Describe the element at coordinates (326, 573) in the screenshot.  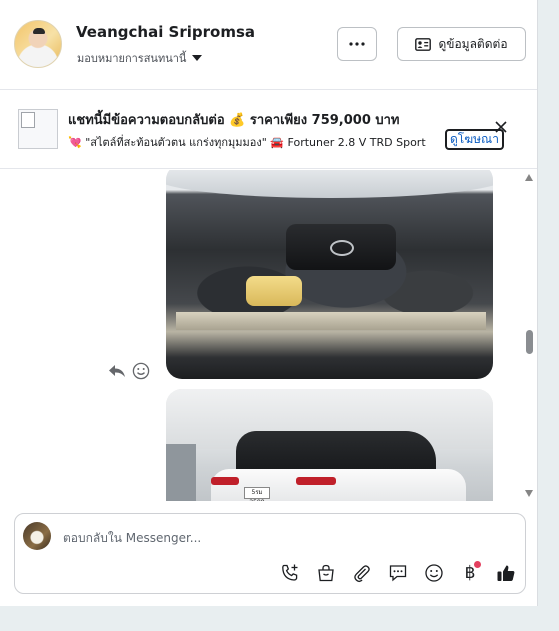
I see `shop-bag-icon` at that location.